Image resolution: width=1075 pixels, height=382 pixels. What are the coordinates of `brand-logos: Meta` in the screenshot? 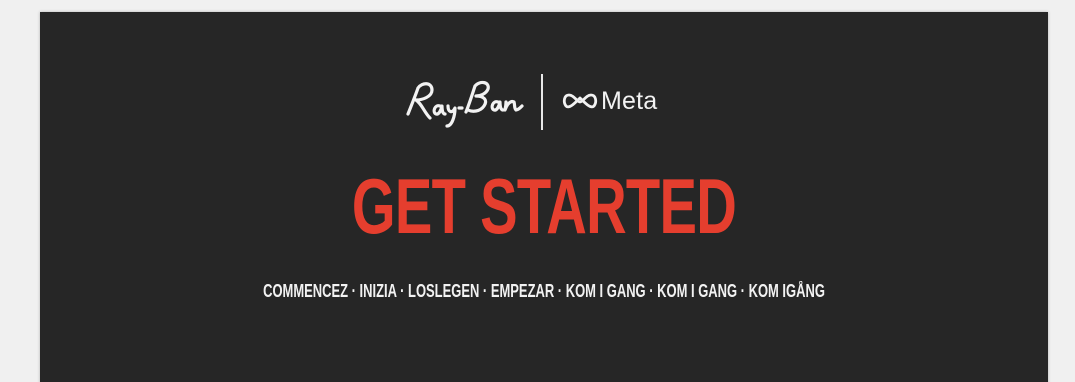 It's located at (544, 104).